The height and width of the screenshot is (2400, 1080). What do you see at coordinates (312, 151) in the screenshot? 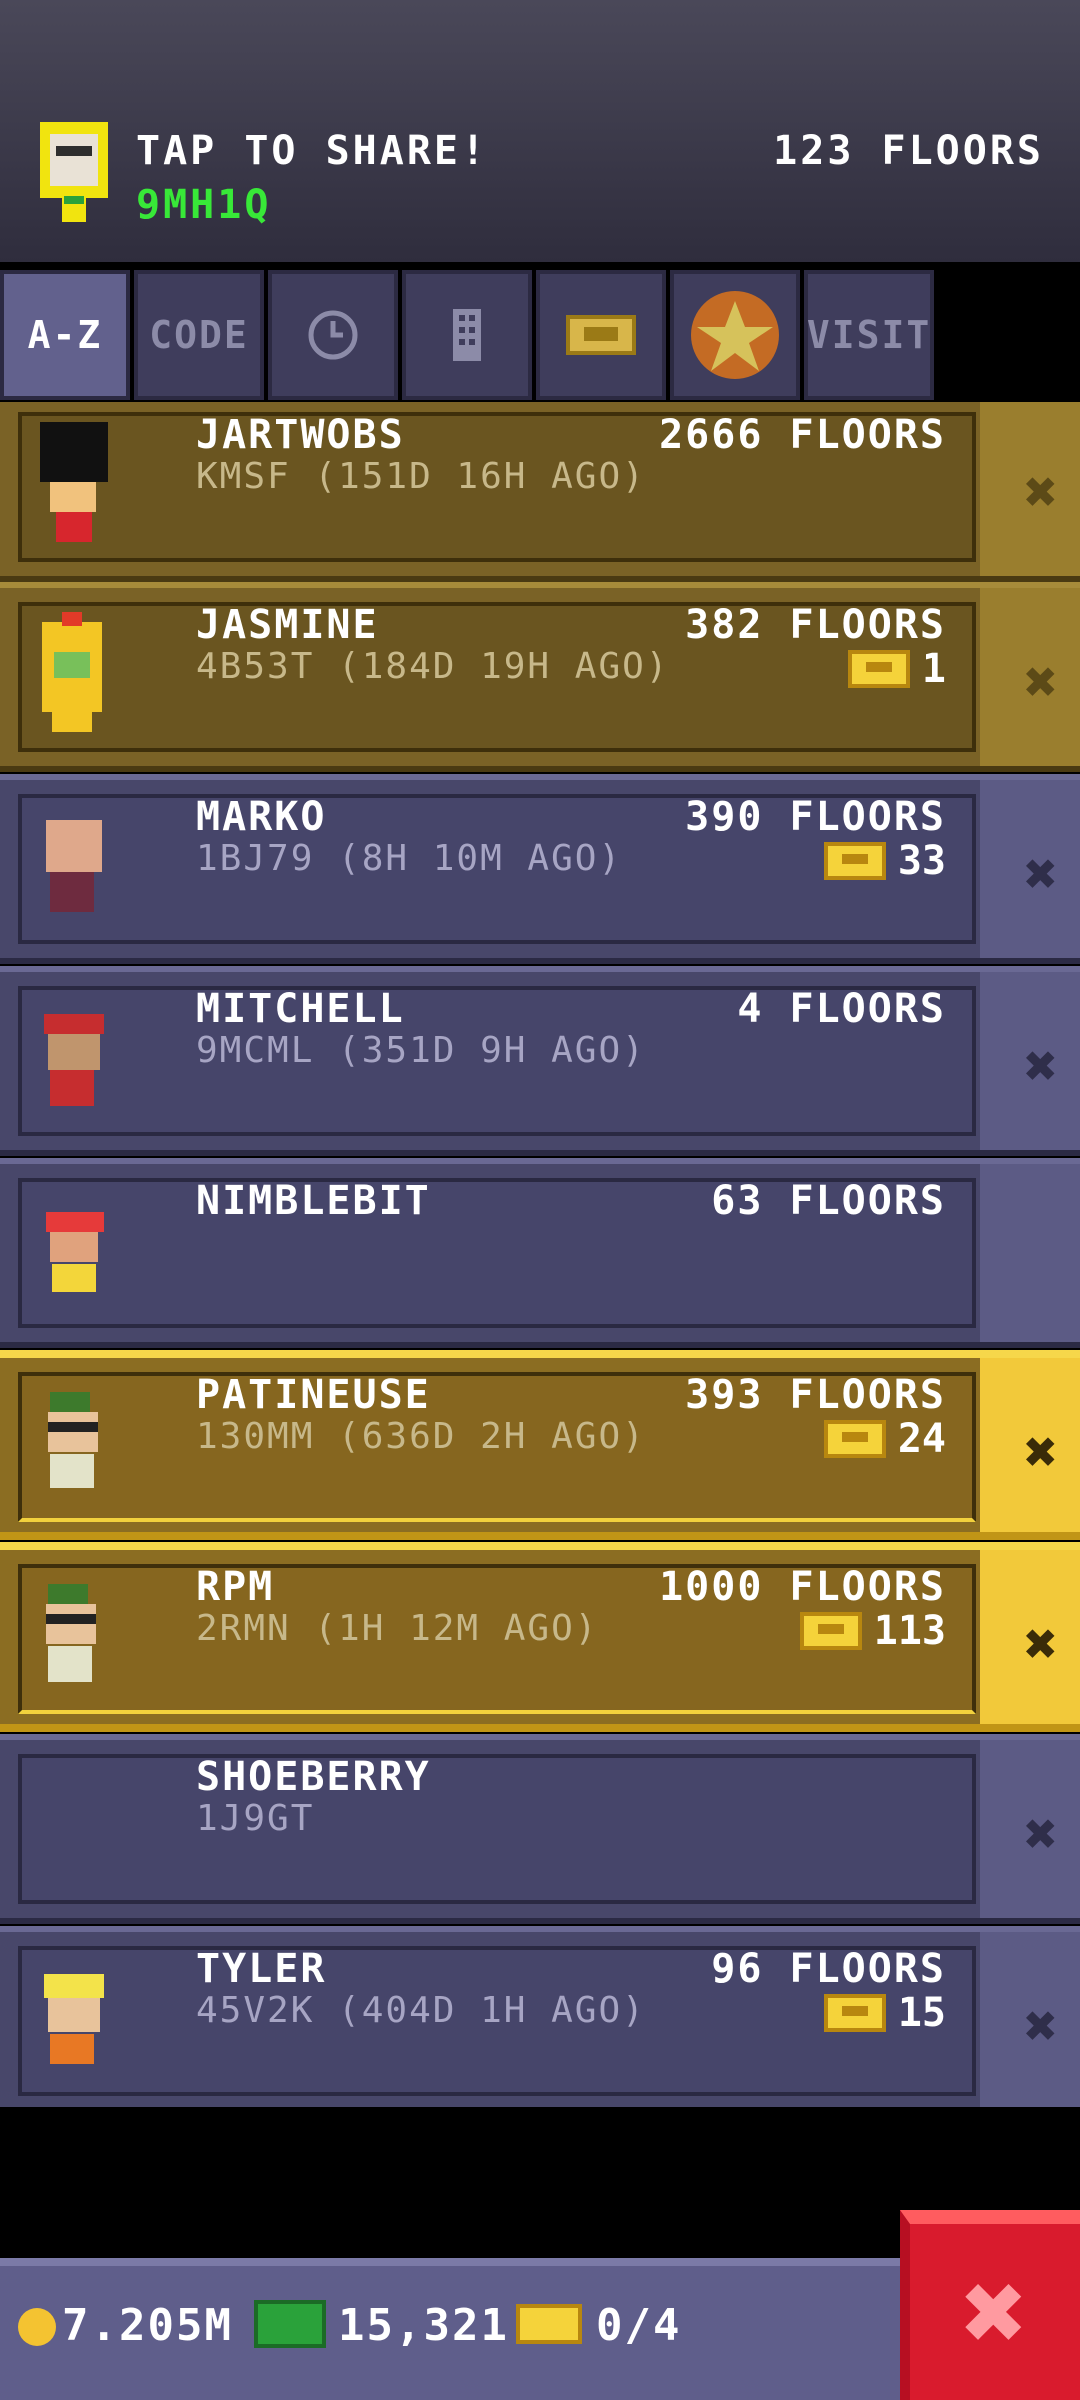
I see `share-label: TAP TO SHARE!` at bounding box center [312, 151].